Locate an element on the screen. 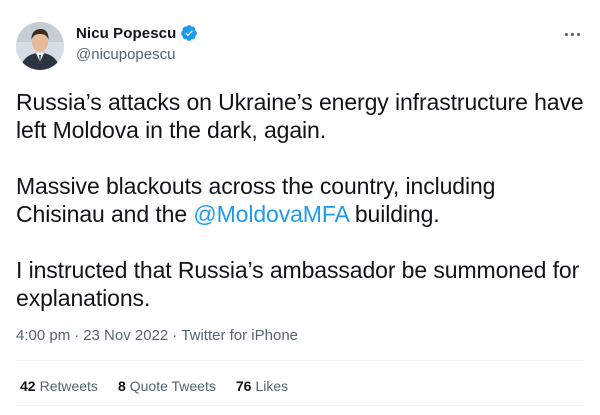 The image size is (600, 415). more-options-button is located at coordinates (572, 34).